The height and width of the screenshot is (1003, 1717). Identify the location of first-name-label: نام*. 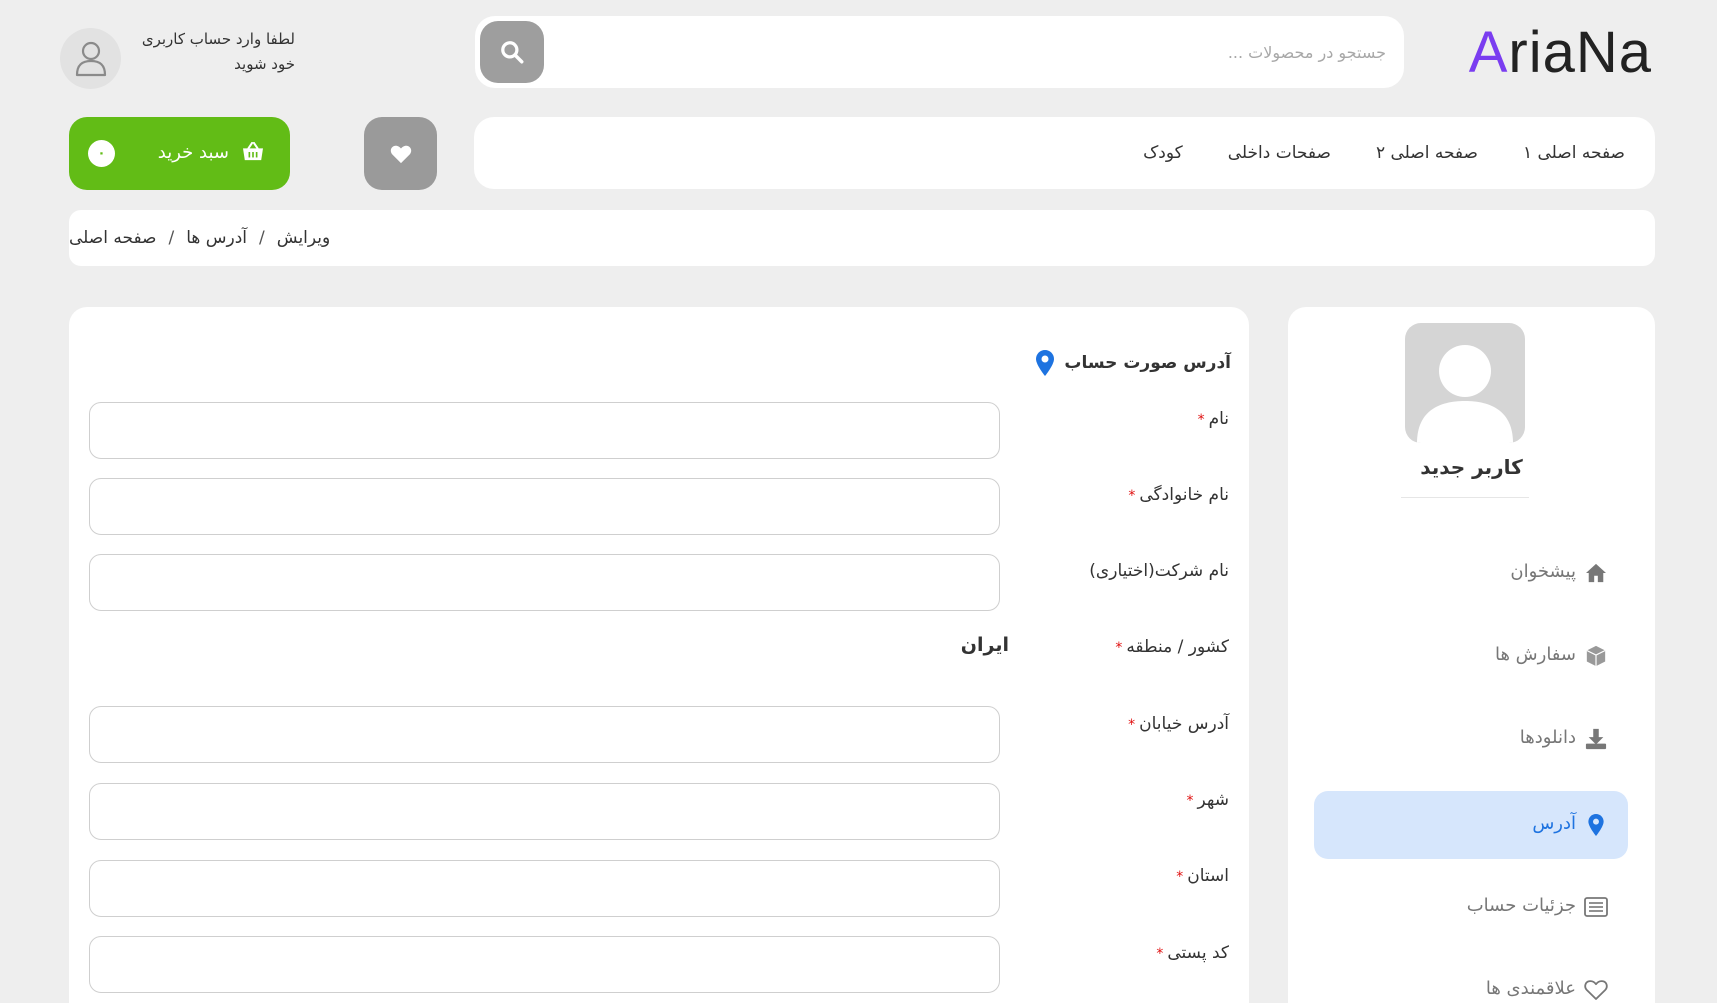
(1119, 419).